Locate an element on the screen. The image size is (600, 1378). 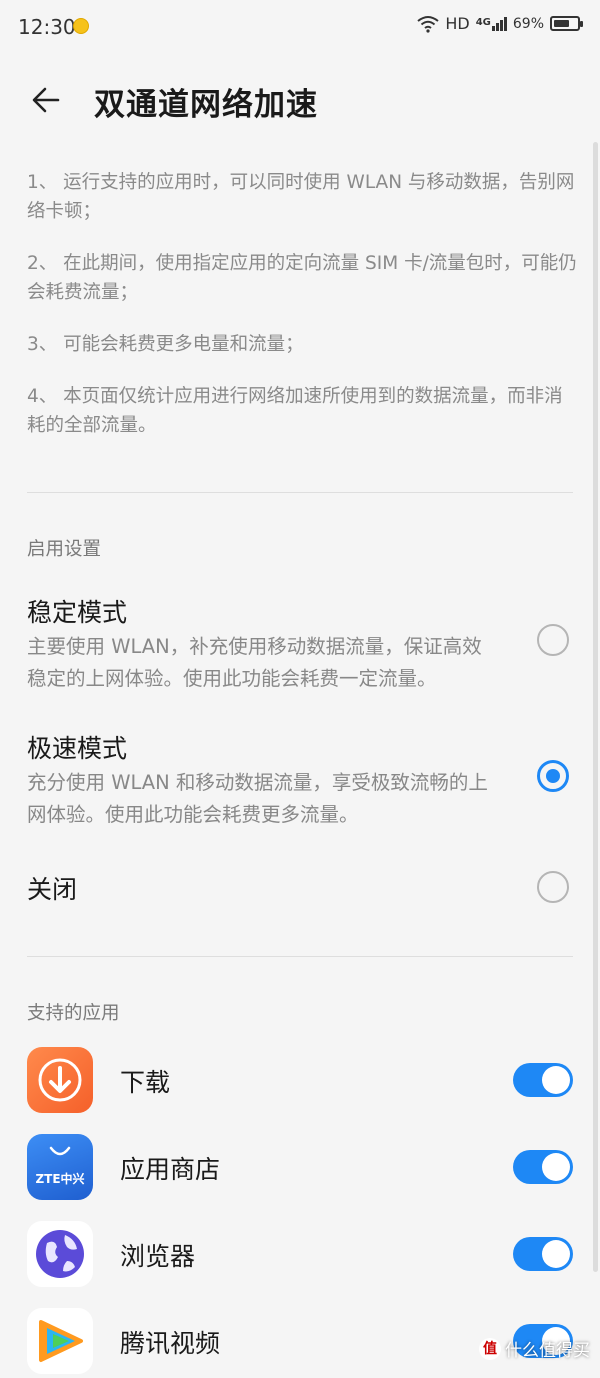
mobile-signal-icon: 4G is located at coordinates (491, 23).